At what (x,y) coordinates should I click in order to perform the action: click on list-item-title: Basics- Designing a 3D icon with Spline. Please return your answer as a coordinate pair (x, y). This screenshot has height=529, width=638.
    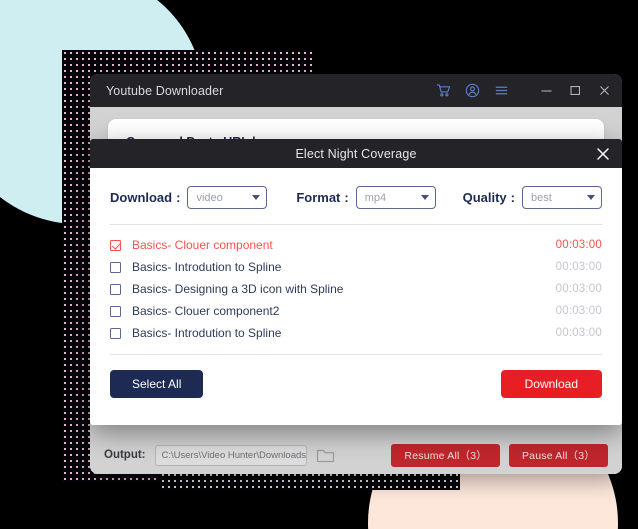
    Looking at the image, I should click on (238, 289).